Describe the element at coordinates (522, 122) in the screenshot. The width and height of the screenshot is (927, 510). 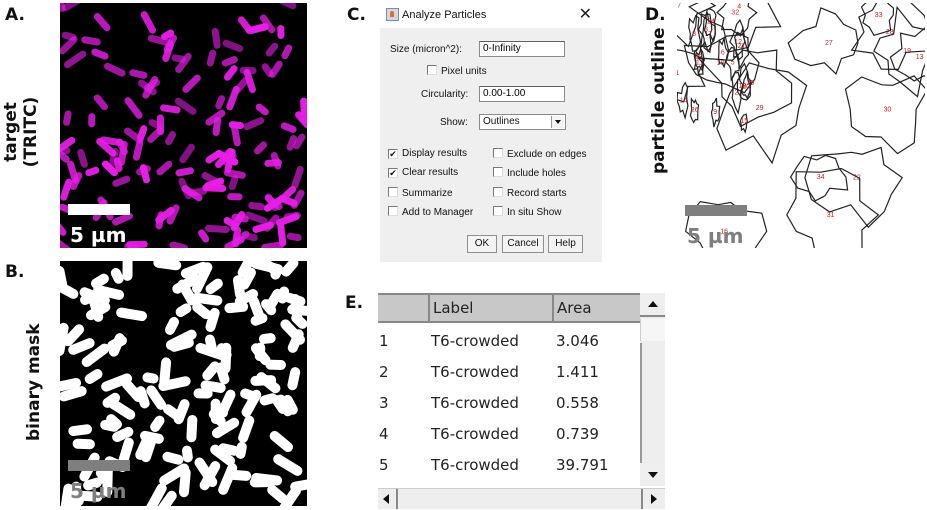
I see `show-dropdown: Outlines` at that location.